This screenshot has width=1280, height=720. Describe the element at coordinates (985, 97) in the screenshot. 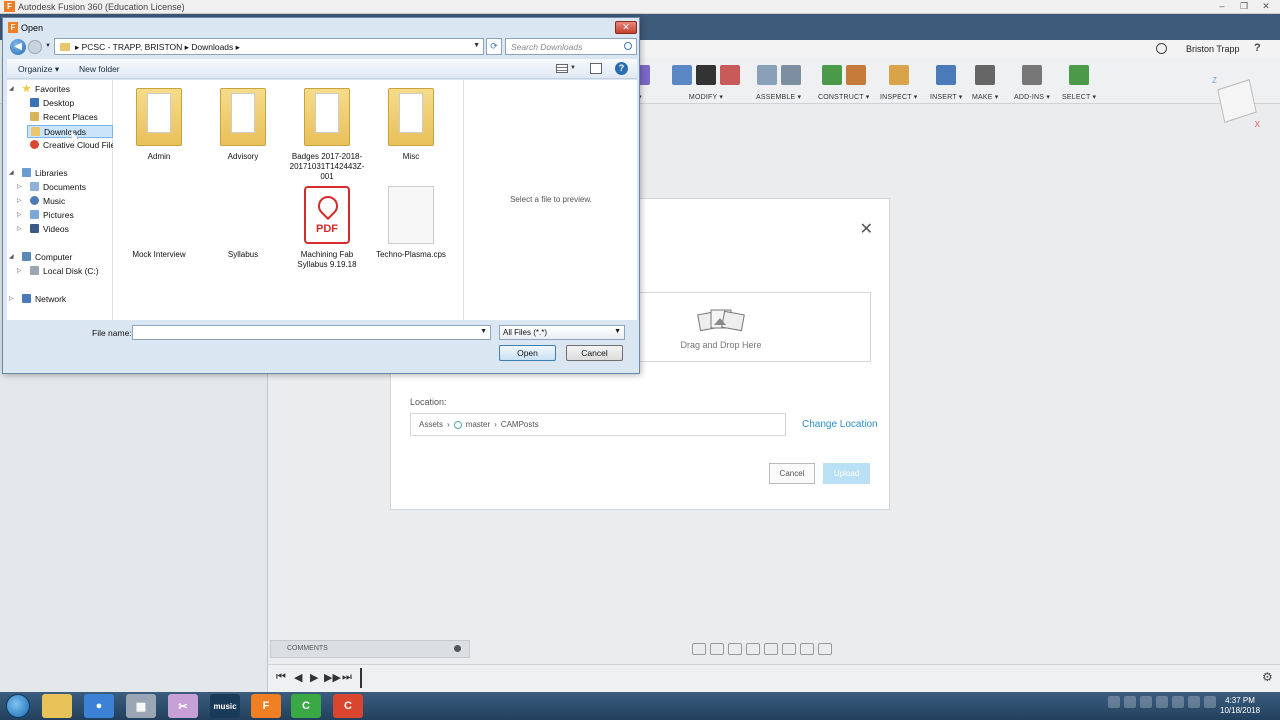

I see `toolbar-group-label: MAKE ▾` at that location.